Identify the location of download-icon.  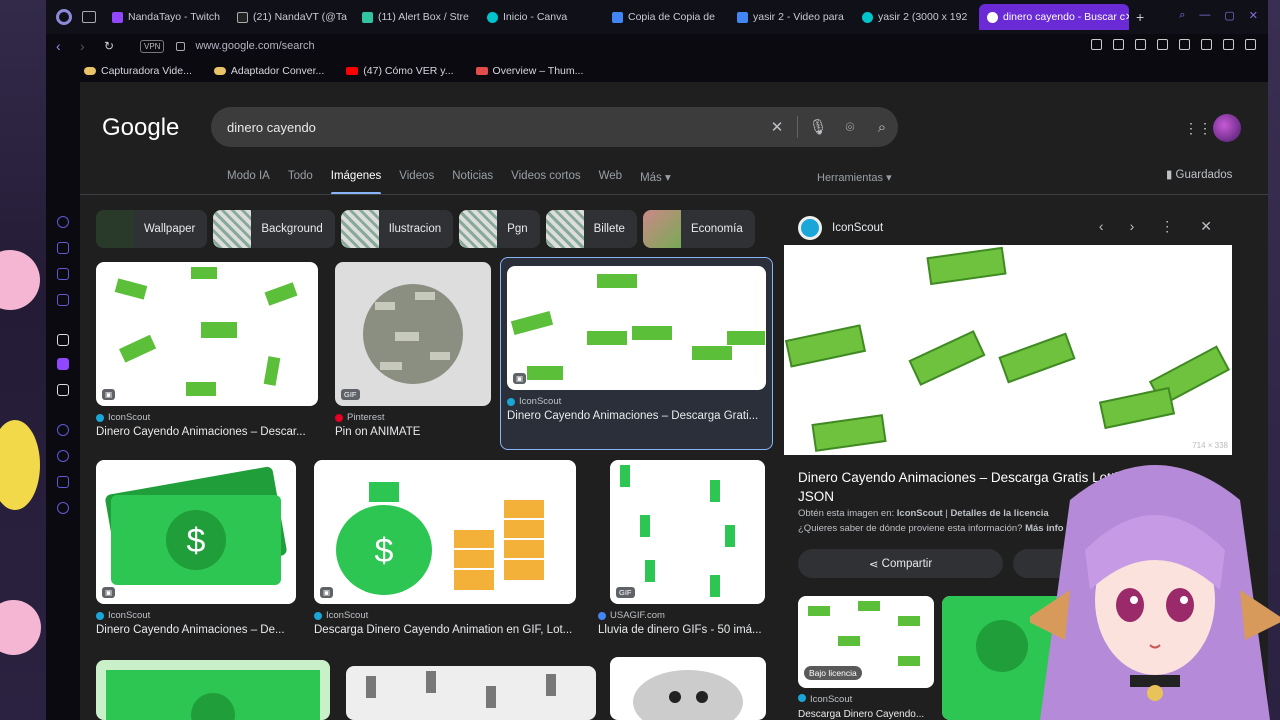
(1228, 44).